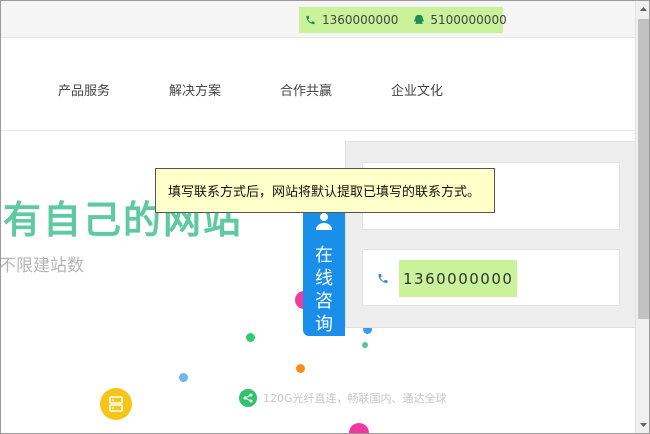  I want to click on vertical-scrollbar, so click(642, 217).